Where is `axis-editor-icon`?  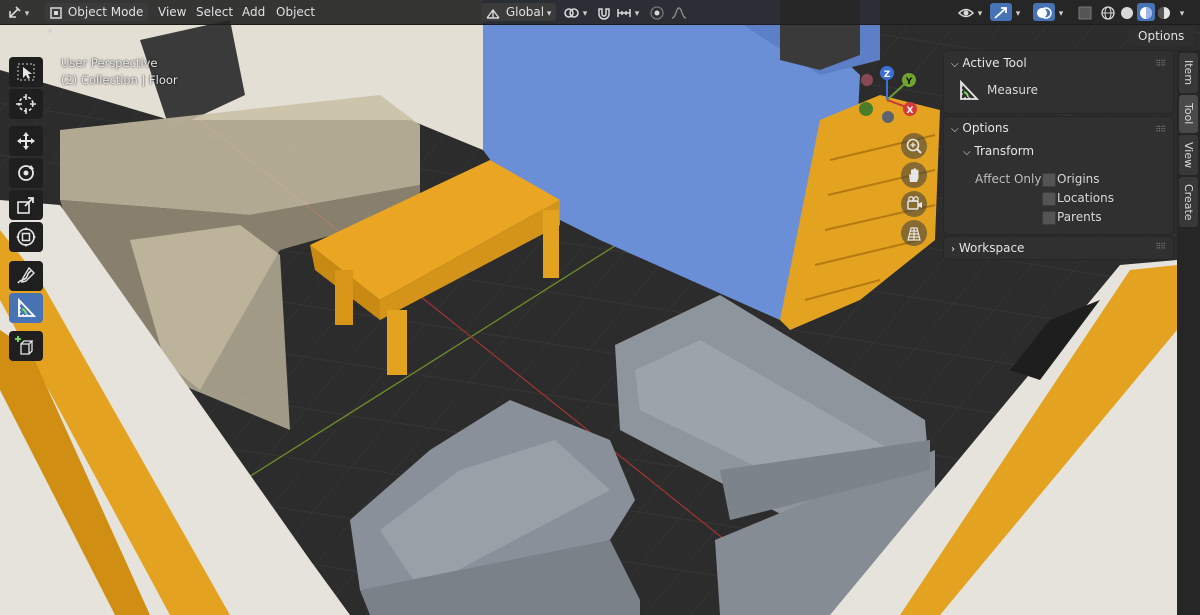 axis-editor-icon is located at coordinates (15, 11).